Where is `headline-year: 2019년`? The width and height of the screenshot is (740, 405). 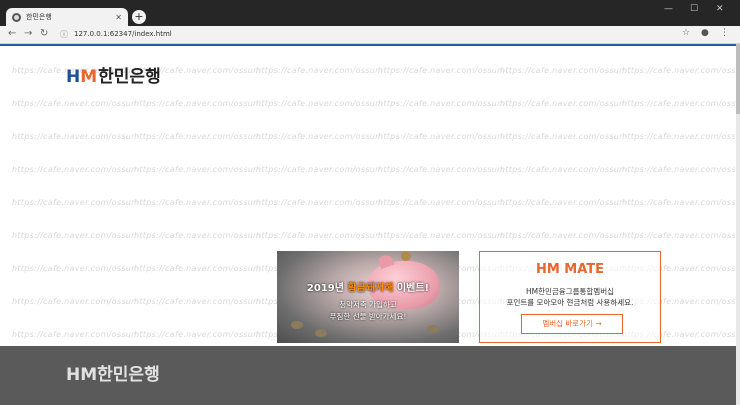 headline-year: 2019년 is located at coordinates (325, 288).